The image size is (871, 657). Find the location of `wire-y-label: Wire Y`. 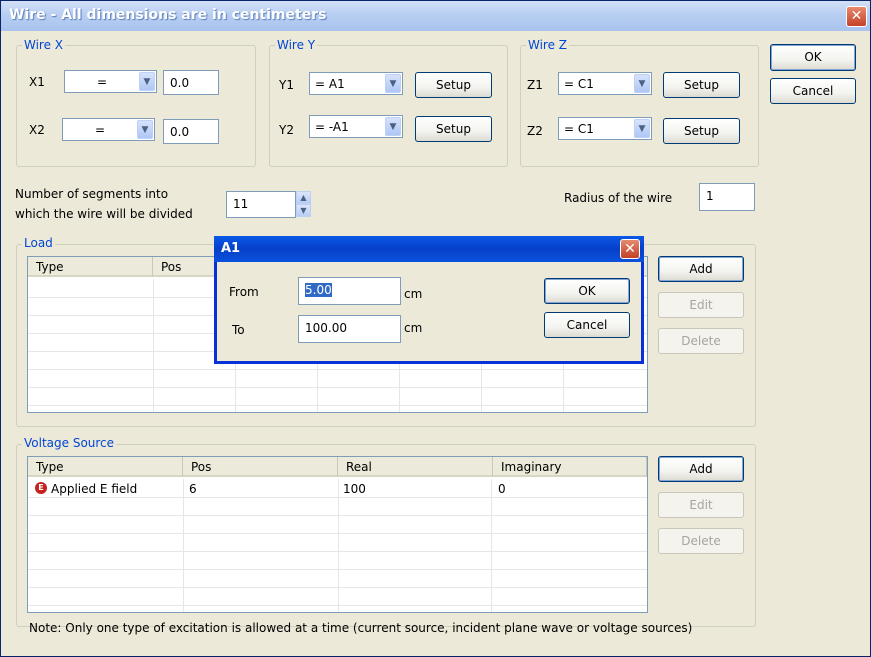

wire-y-label: Wire Y is located at coordinates (296, 45).